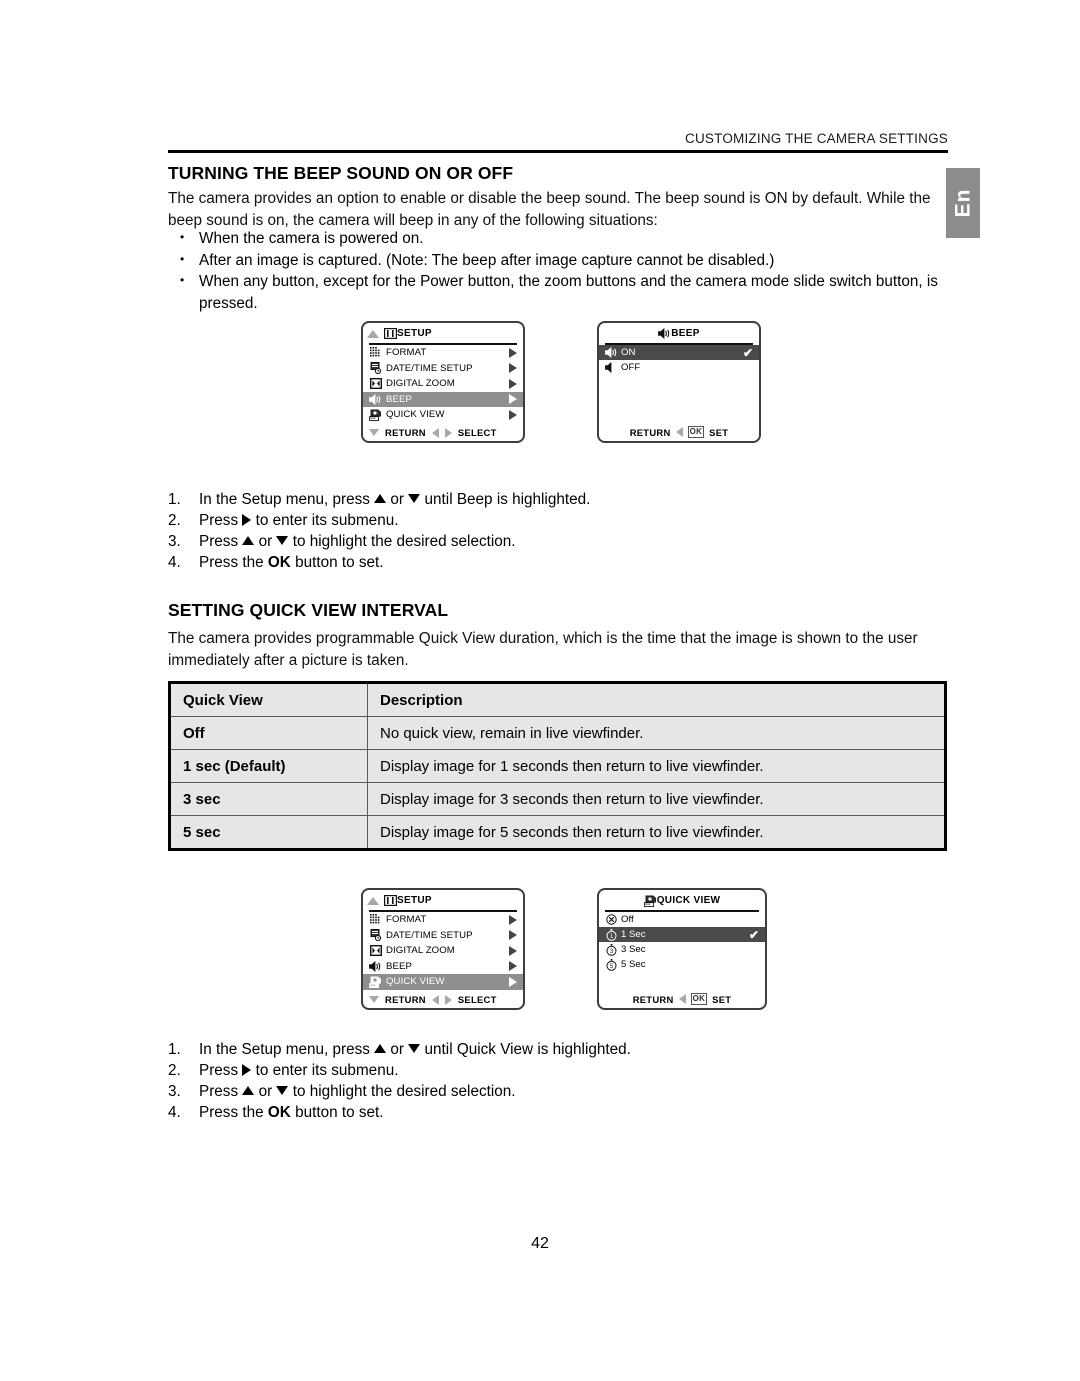 The height and width of the screenshot is (1381, 1080). Describe the element at coordinates (633, 934) in the screenshot. I see `option-label: 1 Sec` at that location.